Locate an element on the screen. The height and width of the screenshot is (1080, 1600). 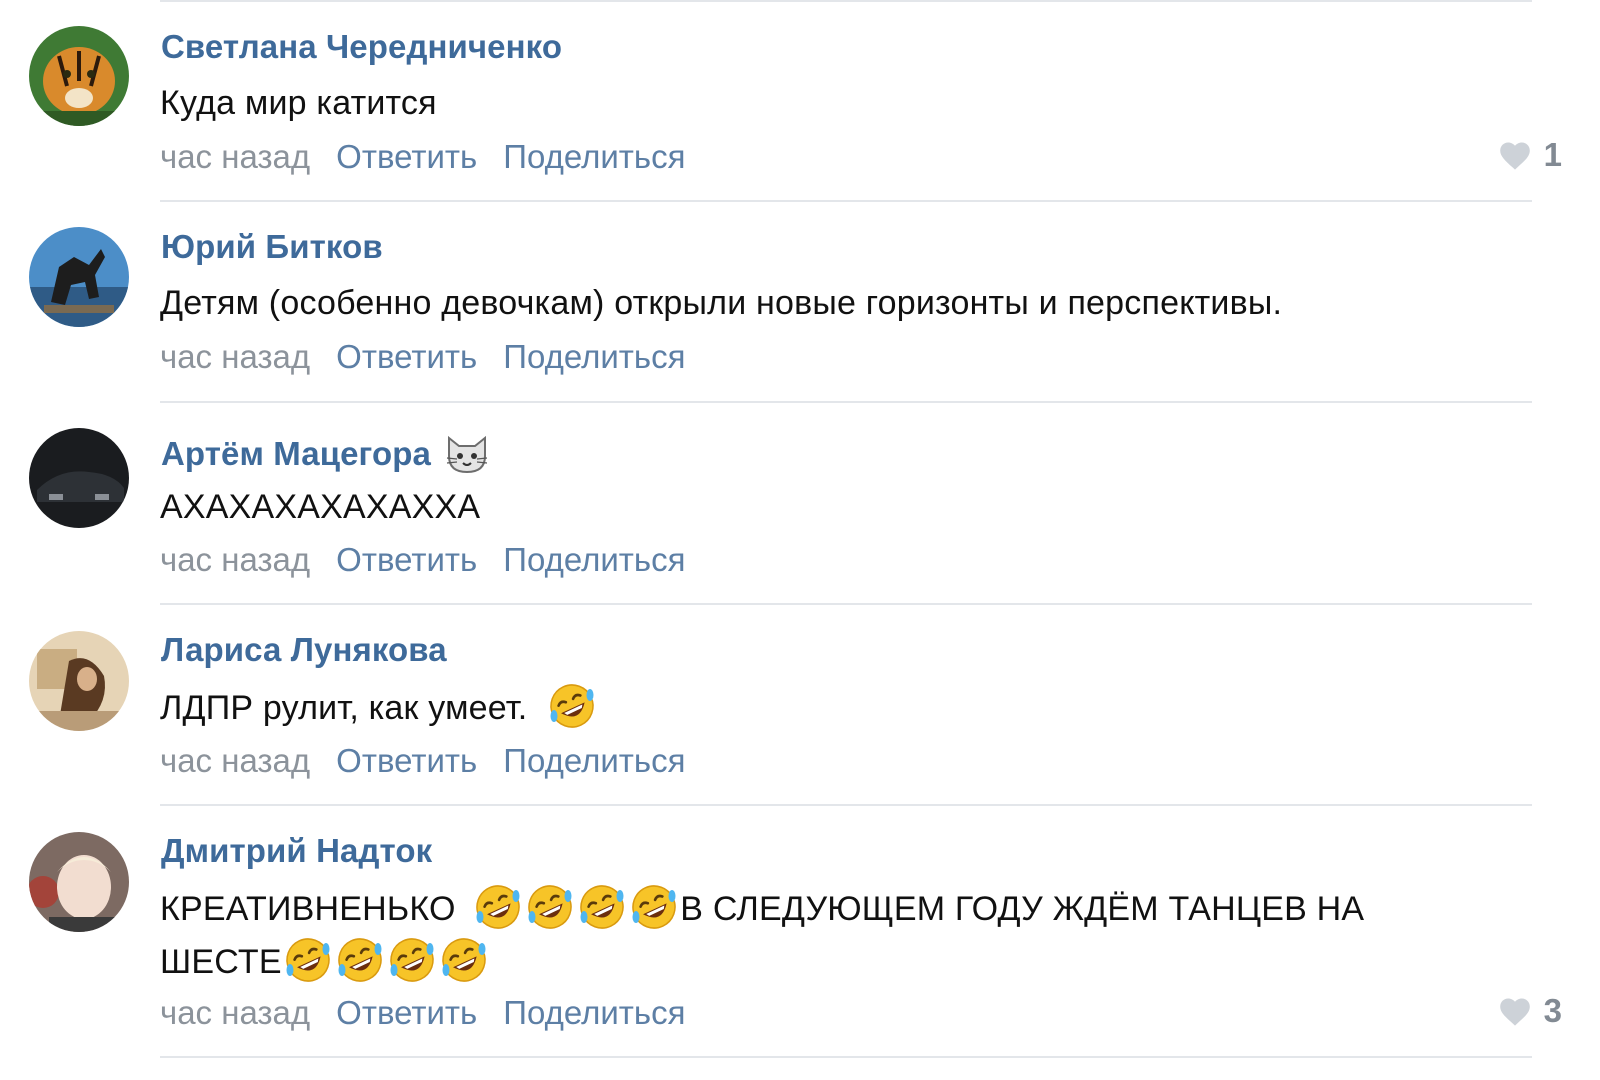
comment-text: АХАХАХАХАХАХХА is located at coordinates (320, 507).